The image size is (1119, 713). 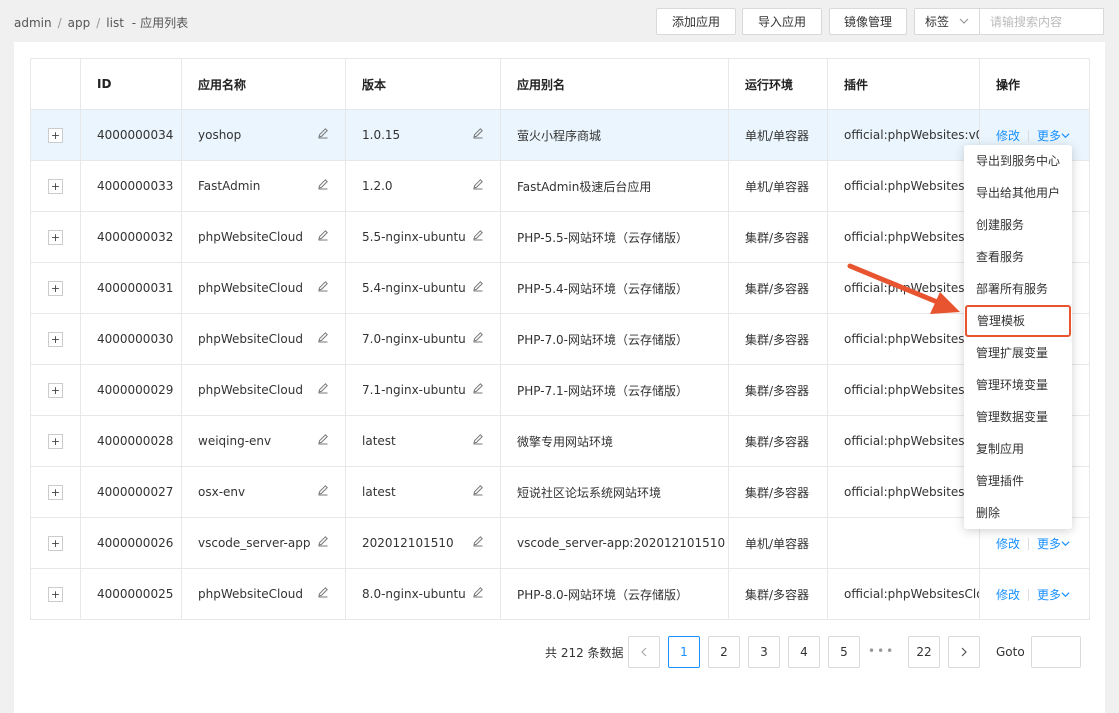 What do you see at coordinates (131, 84) in the screenshot?
I see `header-id: ID` at bounding box center [131, 84].